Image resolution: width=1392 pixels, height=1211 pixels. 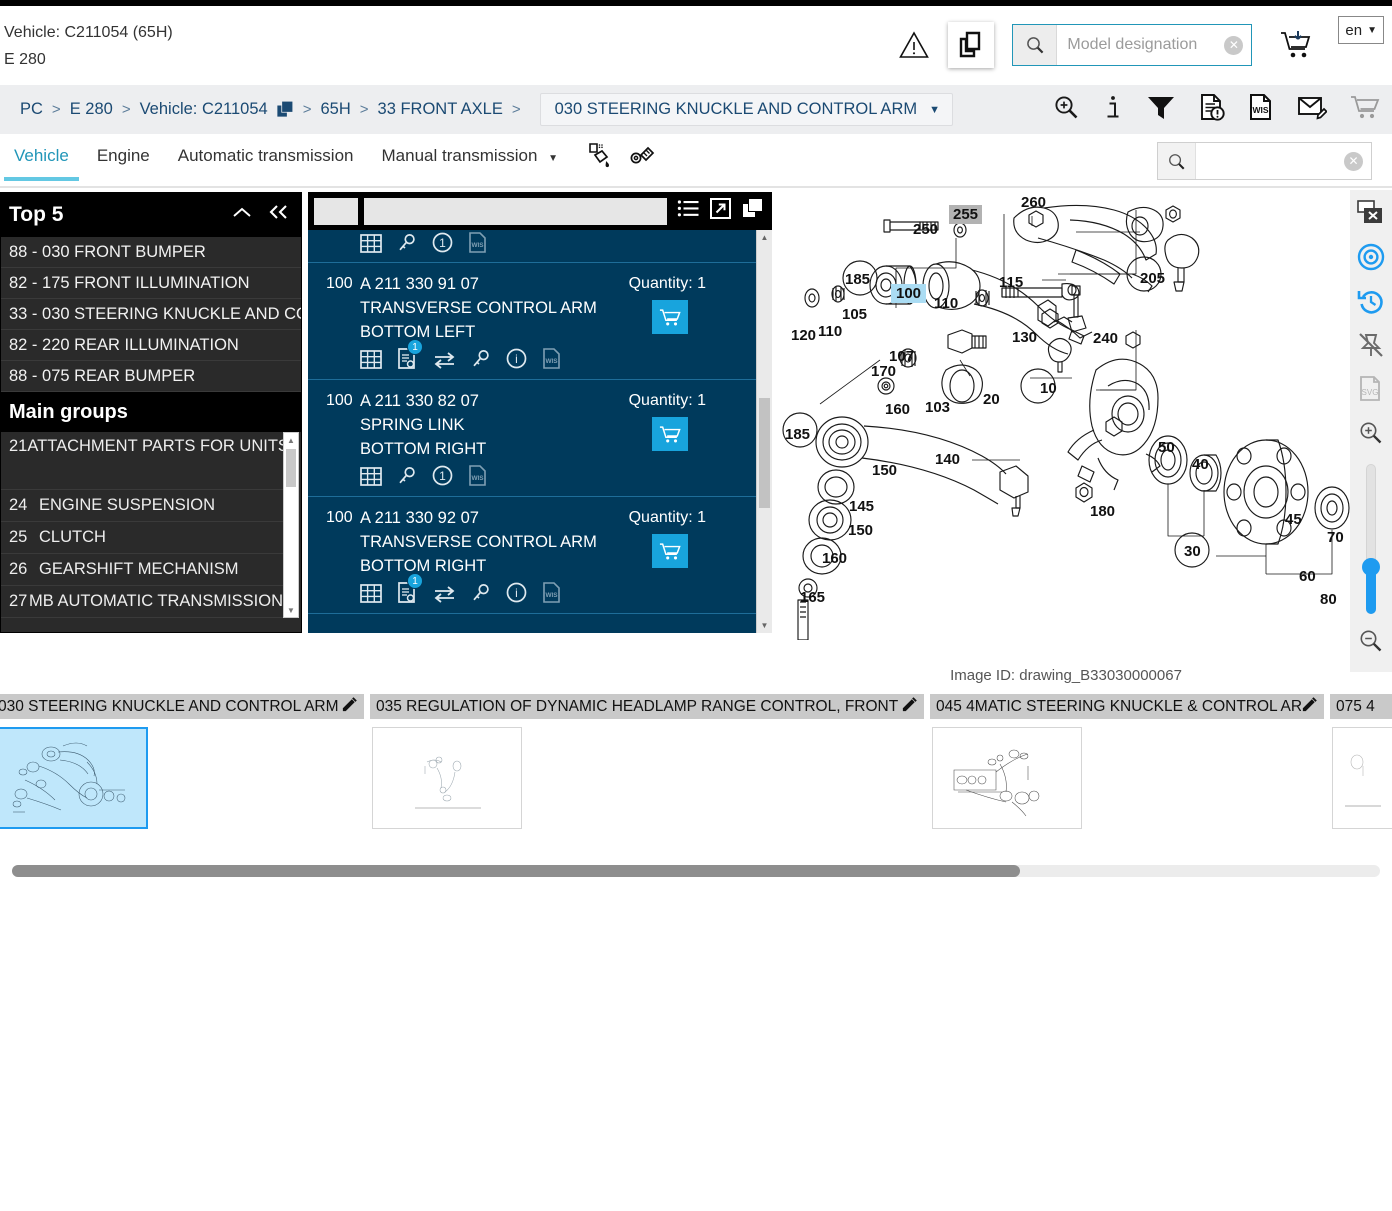 What do you see at coordinates (1048, 388) in the screenshot?
I see `callout-10: 10` at bounding box center [1048, 388].